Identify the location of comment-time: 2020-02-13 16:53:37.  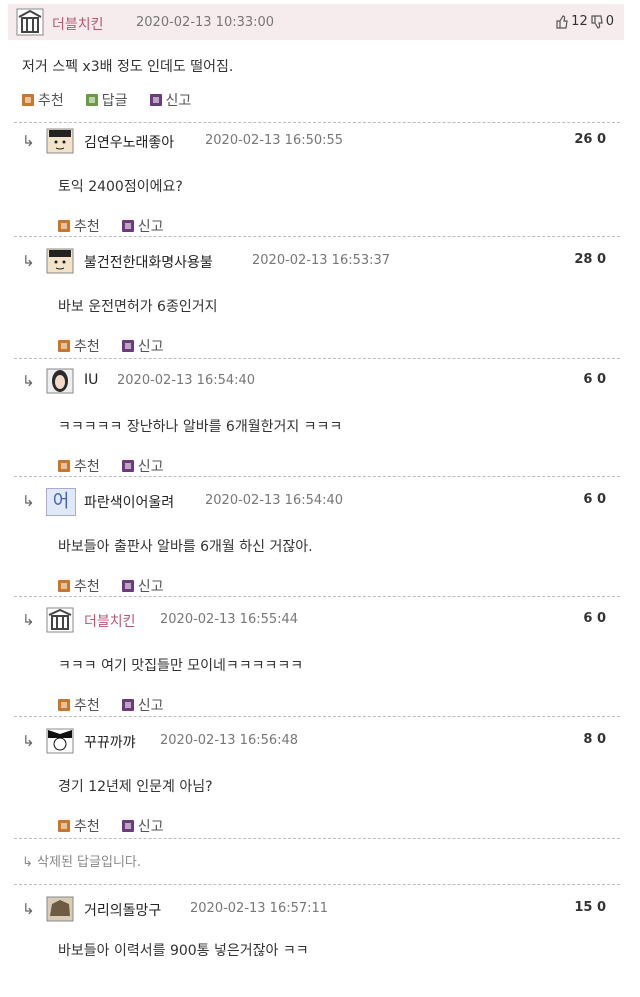
(321, 260).